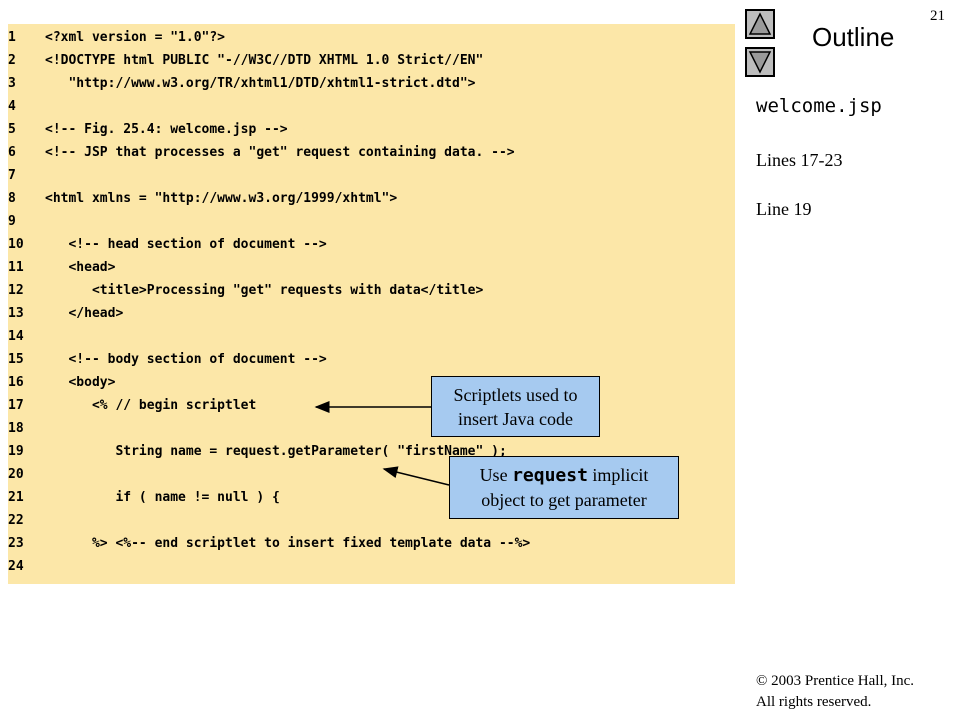  Describe the element at coordinates (382, 443) in the screenshot. I see `callout-arrows` at that location.